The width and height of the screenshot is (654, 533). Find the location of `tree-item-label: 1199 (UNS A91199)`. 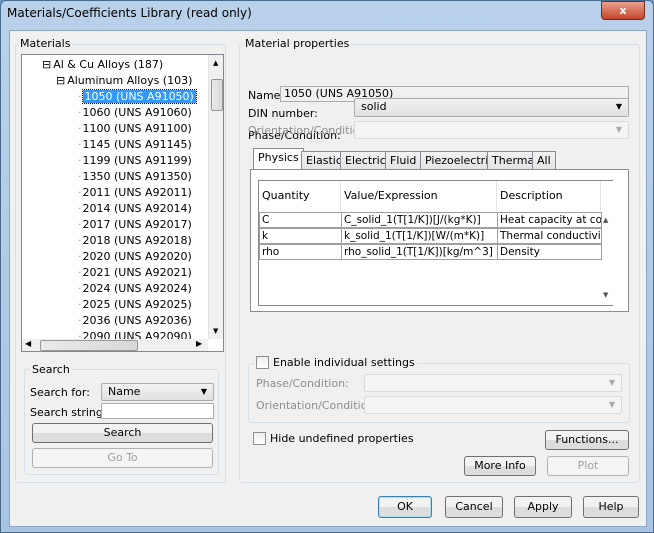

tree-item-label: 1199 (UNS A91199) is located at coordinates (137, 160).